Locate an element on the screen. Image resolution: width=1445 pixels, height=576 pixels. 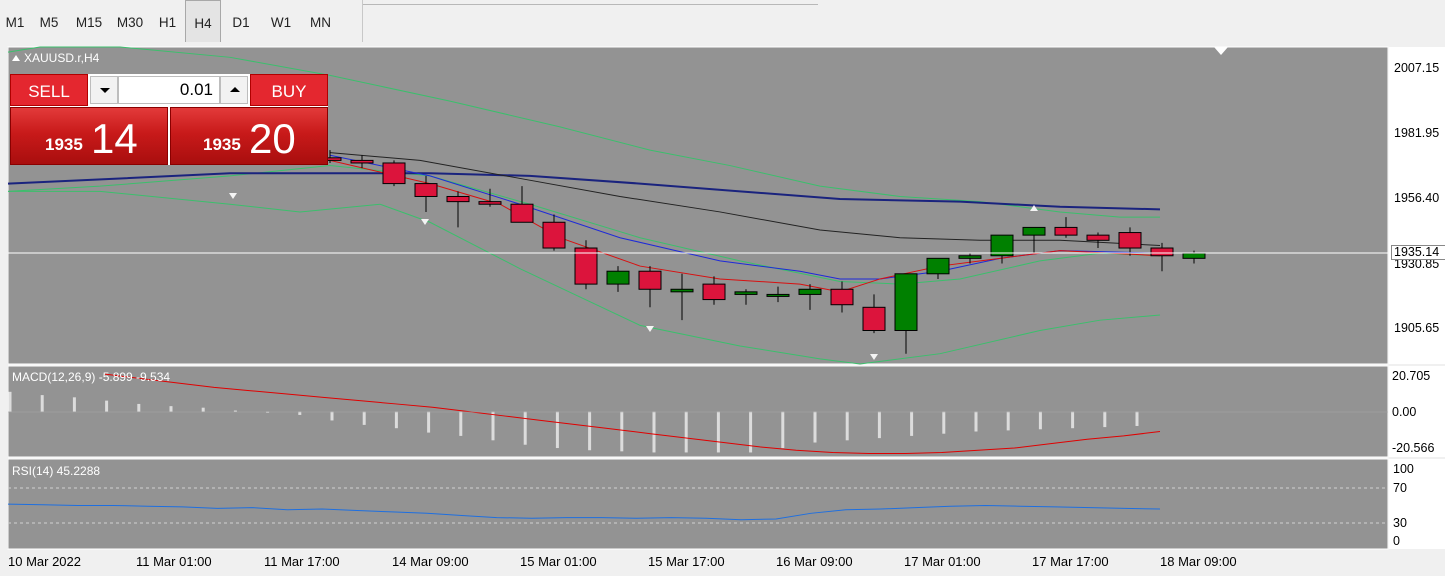
price-axis-label: 2007.15 is located at coordinates (1417, 68).